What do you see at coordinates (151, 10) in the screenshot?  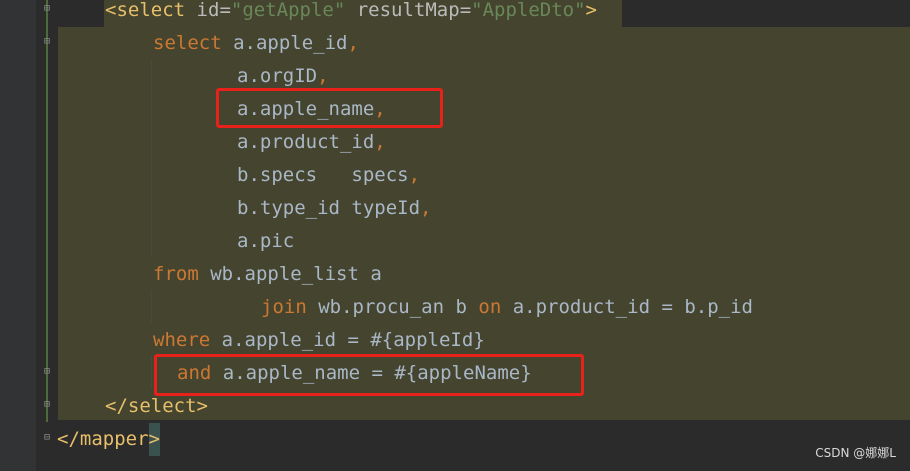 I see `tag-name: select` at bounding box center [151, 10].